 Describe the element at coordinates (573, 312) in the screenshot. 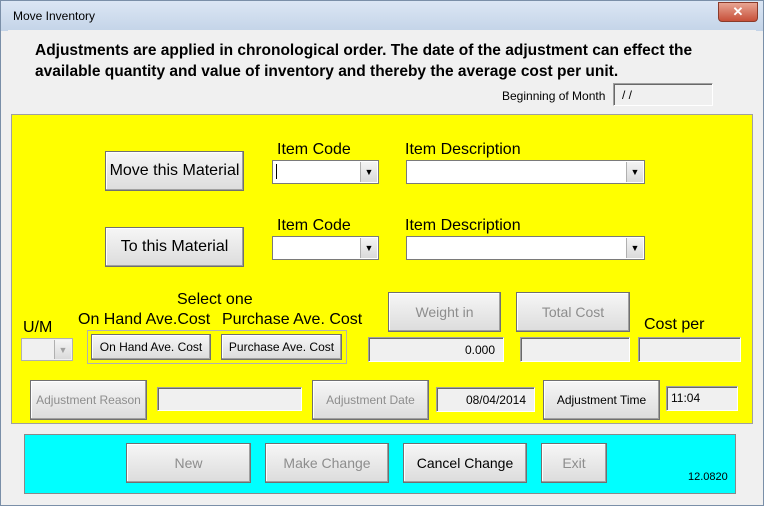

I see `total-cost-button: Total Cost` at that location.